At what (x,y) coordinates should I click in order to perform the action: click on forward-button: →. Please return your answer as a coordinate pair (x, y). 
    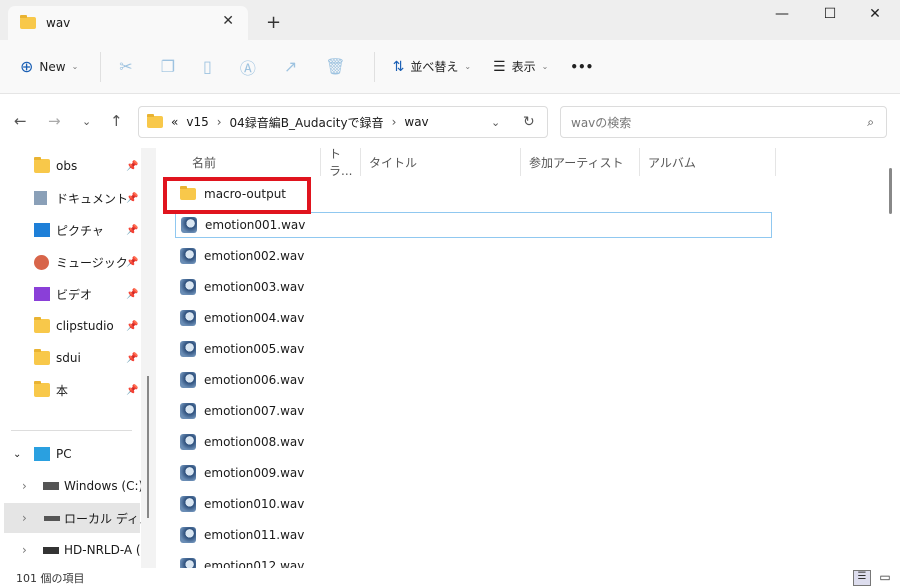
    Looking at the image, I should click on (54, 121).